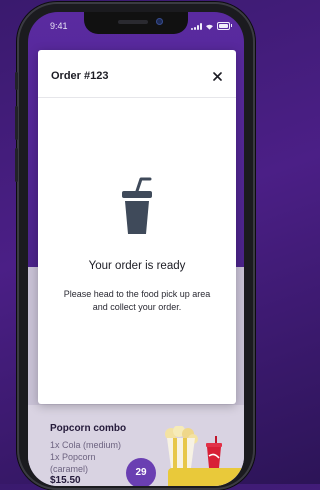 The width and height of the screenshot is (320, 490). Describe the element at coordinates (196, 26) in the screenshot. I see `signal-icon` at that location.